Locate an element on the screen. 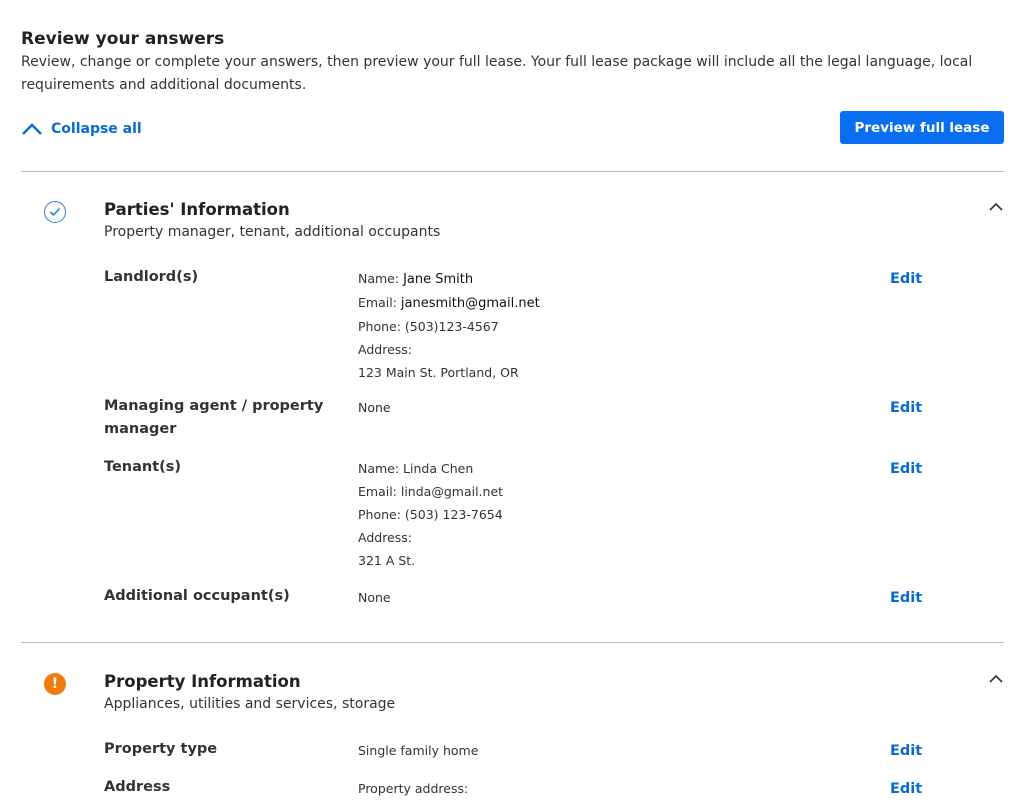 Image resolution: width=1024 pixels, height=804 pixels. page-title: Review your answers is located at coordinates (123, 39).